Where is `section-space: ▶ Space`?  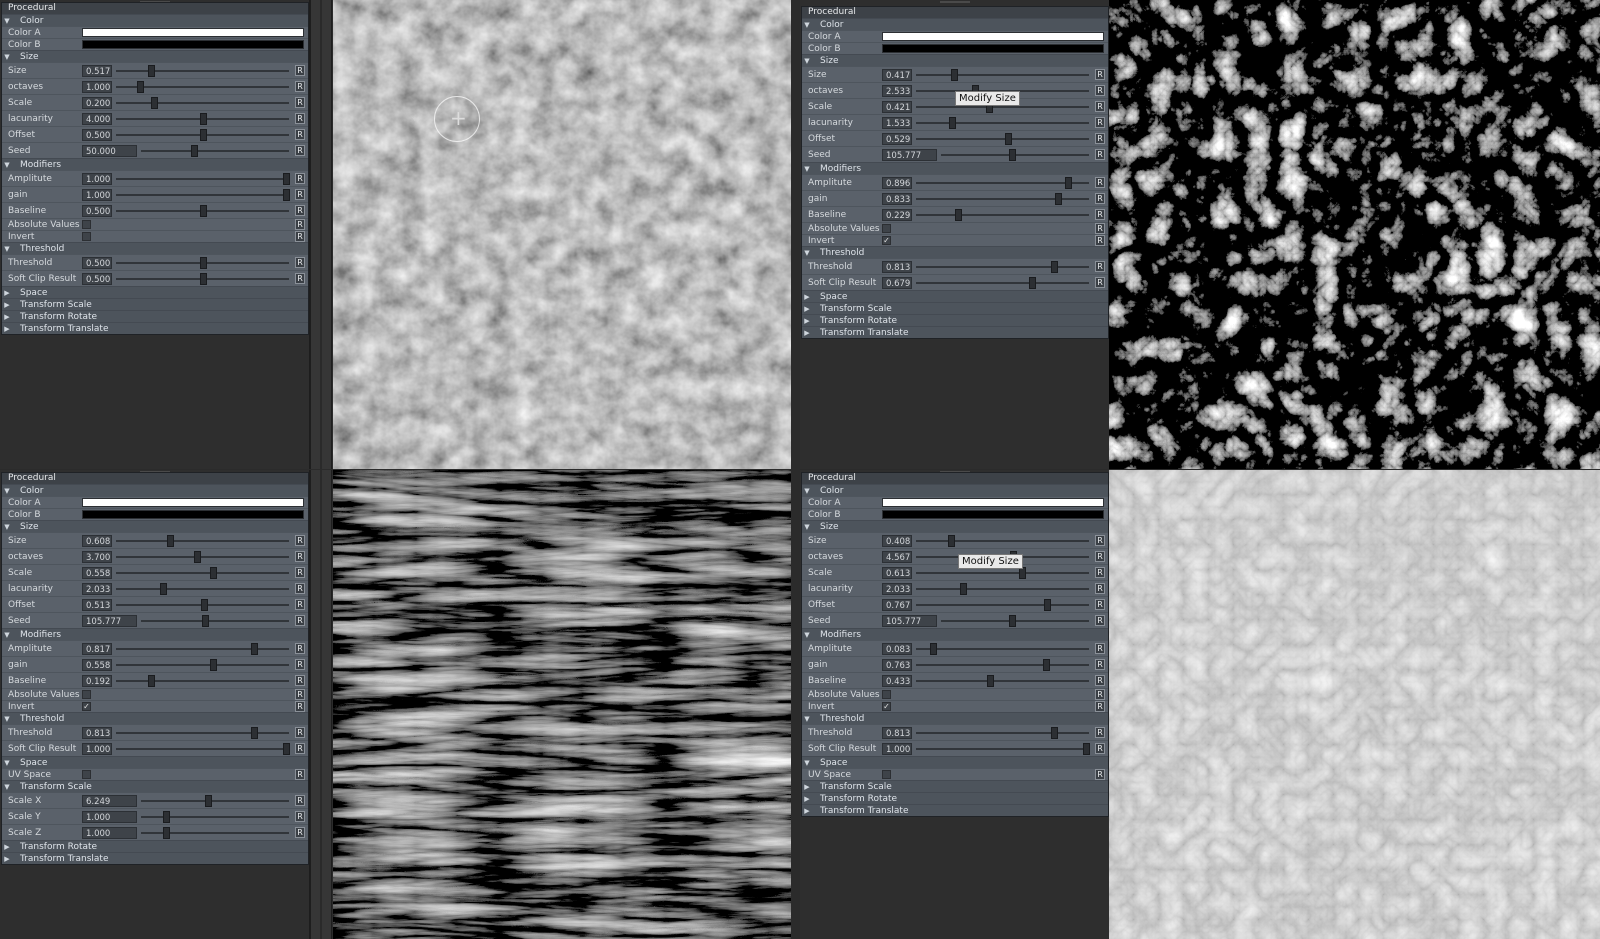 section-space: ▶ Space is located at coordinates (955, 296).